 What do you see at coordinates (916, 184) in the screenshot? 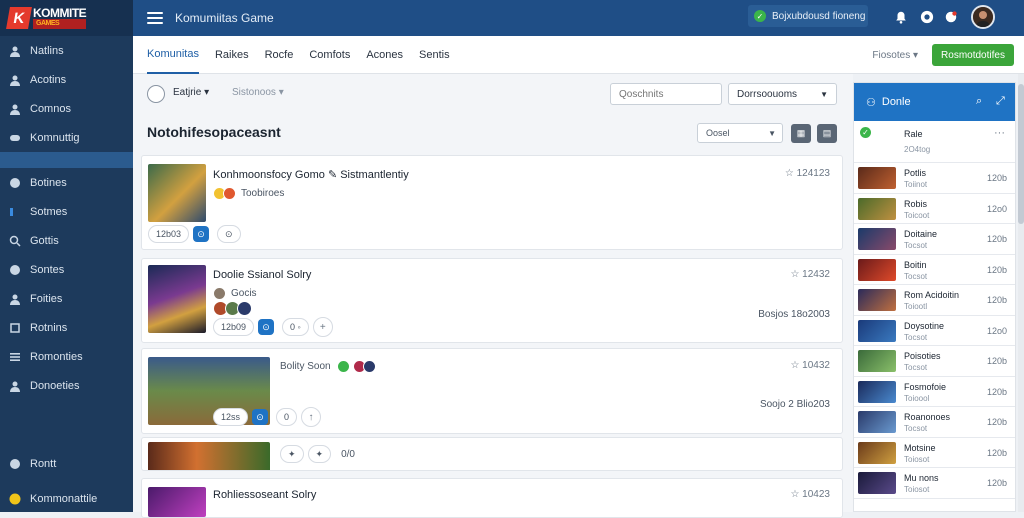
I see `item-sub: Toiinot` at bounding box center [916, 184].